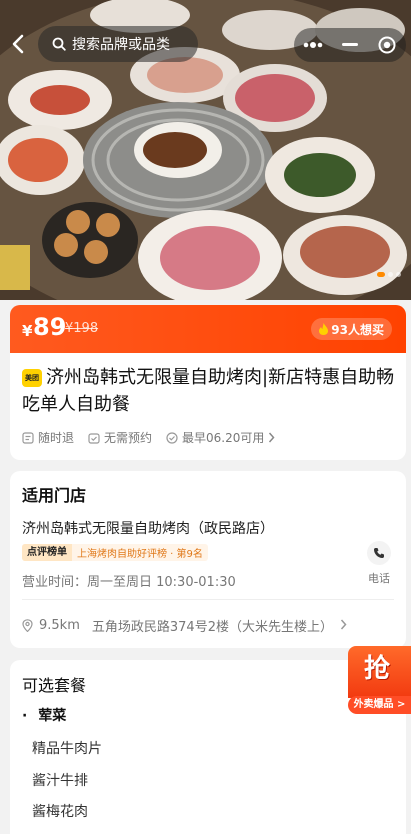 Image resolution: width=411 pixels, height=834 pixels. What do you see at coordinates (94, 438) in the screenshot?
I see `calendar-check-icon` at bounding box center [94, 438].